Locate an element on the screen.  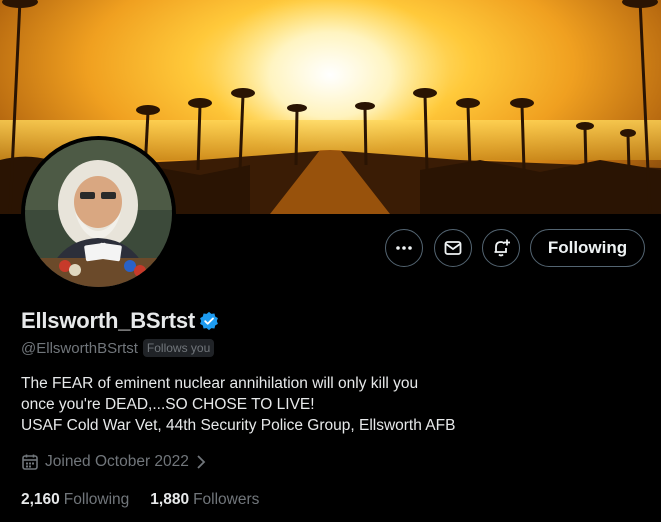
following-button: Following is located at coordinates (587, 248).